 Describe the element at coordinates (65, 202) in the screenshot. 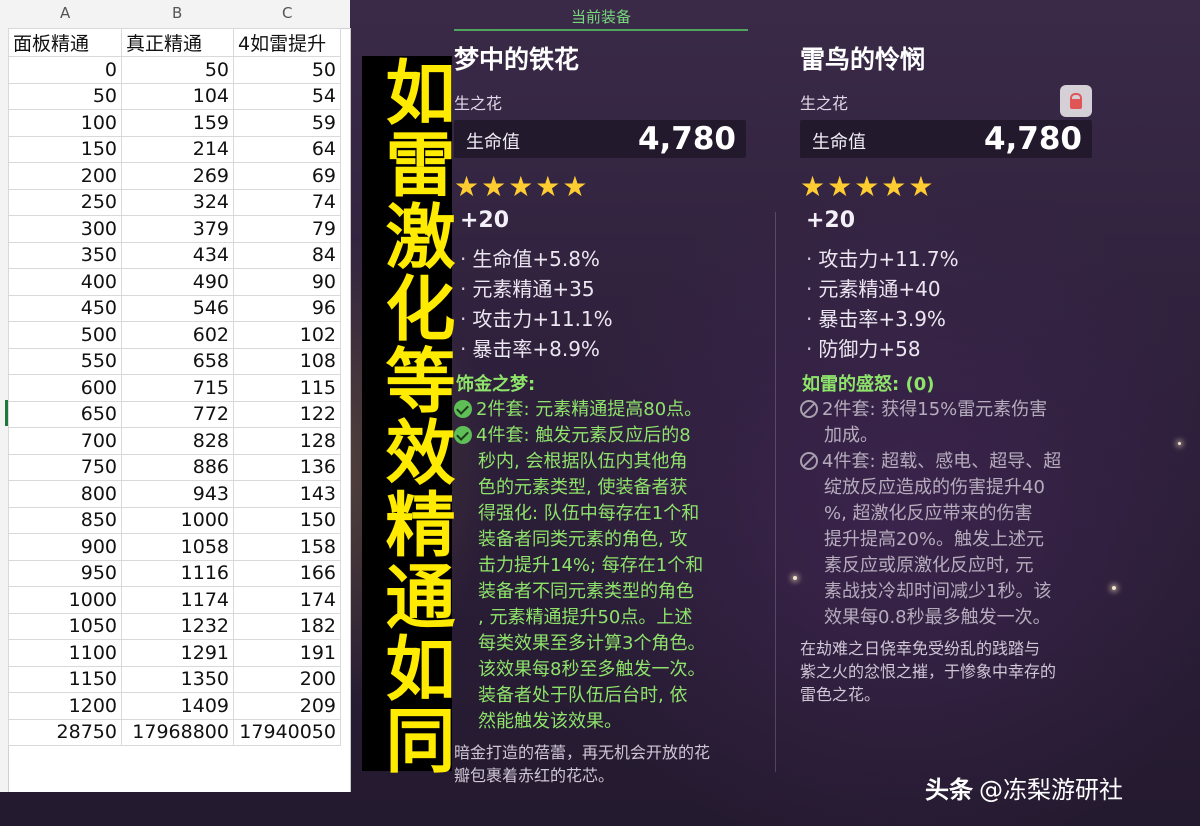

I see `table-cell: 250` at that location.